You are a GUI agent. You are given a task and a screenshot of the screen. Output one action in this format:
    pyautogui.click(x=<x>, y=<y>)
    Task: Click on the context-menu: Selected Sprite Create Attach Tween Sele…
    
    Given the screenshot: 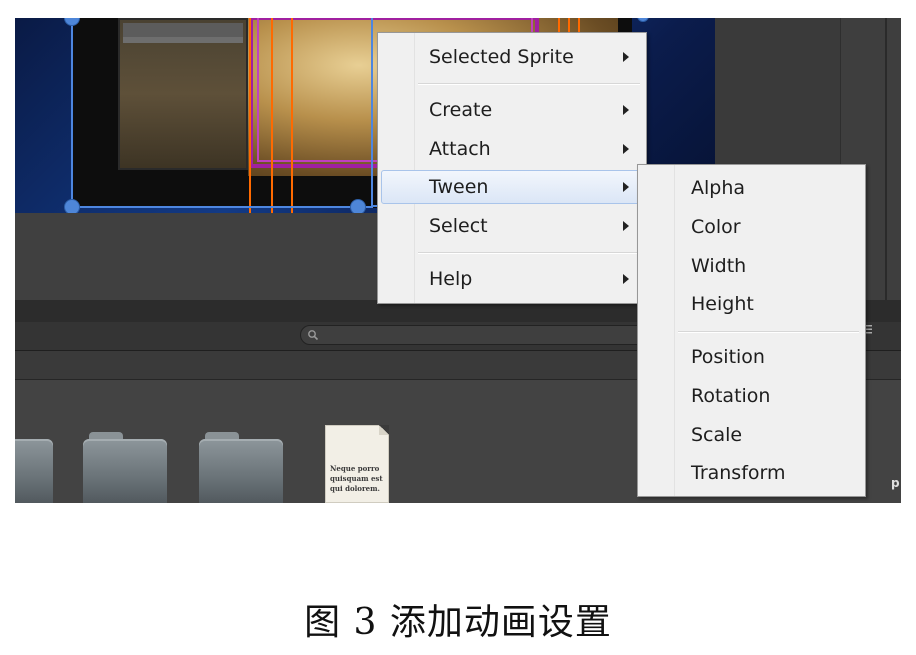 What is the action you would take?
    pyautogui.click(x=512, y=168)
    